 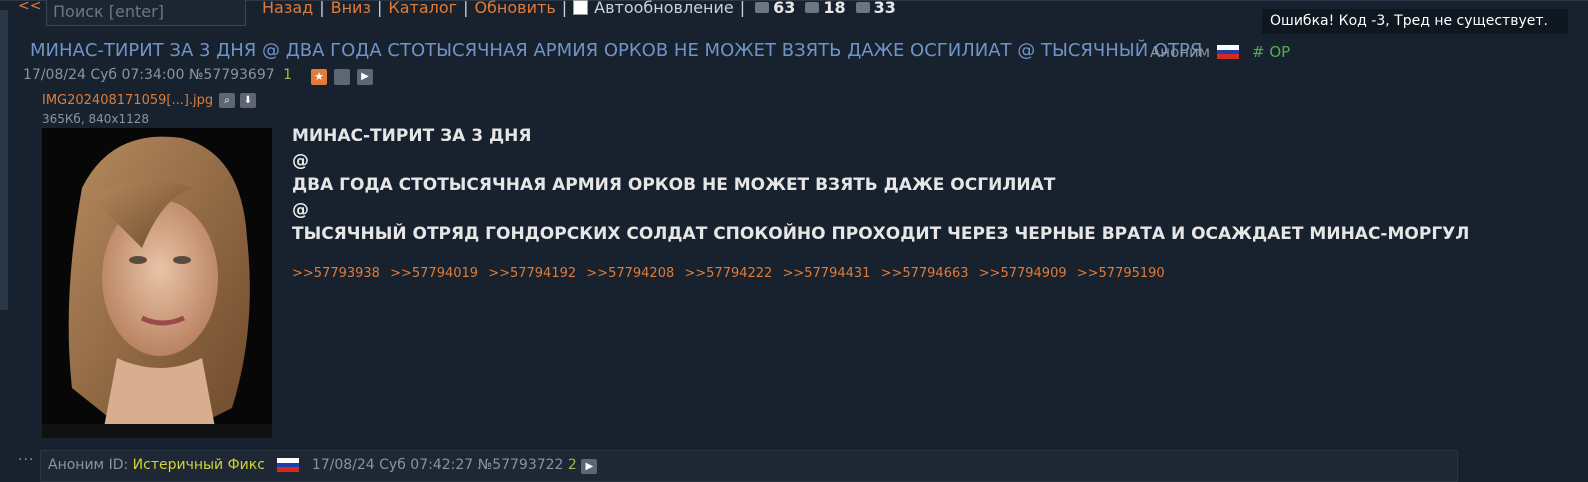 What do you see at coordinates (351, 8) in the screenshot?
I see `nav-down-link: Вниз` at bounding box center [351, 8].